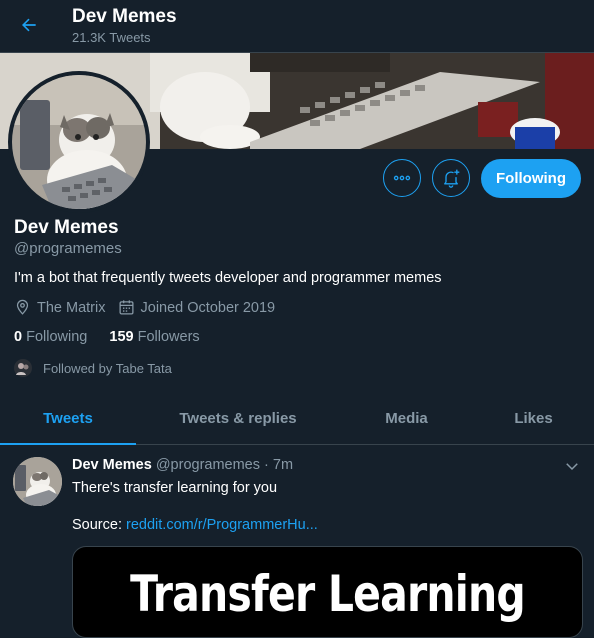 The width and height of the screenshot is (594, 638). What do you see at coordinates (531, 178) in the screenshot?
I see `following-button: Following` at bounding box center [531, 178].